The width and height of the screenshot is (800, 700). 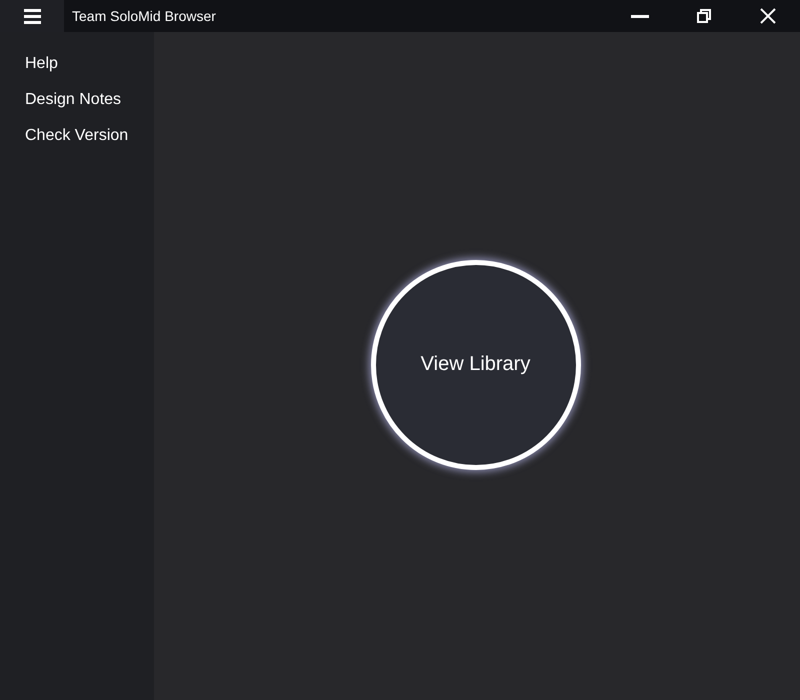 I want to click on sidebar-link: Help, so click(x=77, y=64).